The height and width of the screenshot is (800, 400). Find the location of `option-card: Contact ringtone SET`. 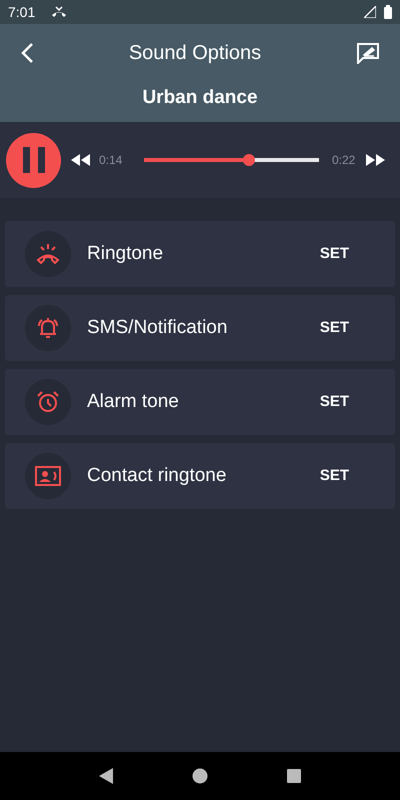

option-card: Contact ringtone SET is located at coordinates (200, 476).